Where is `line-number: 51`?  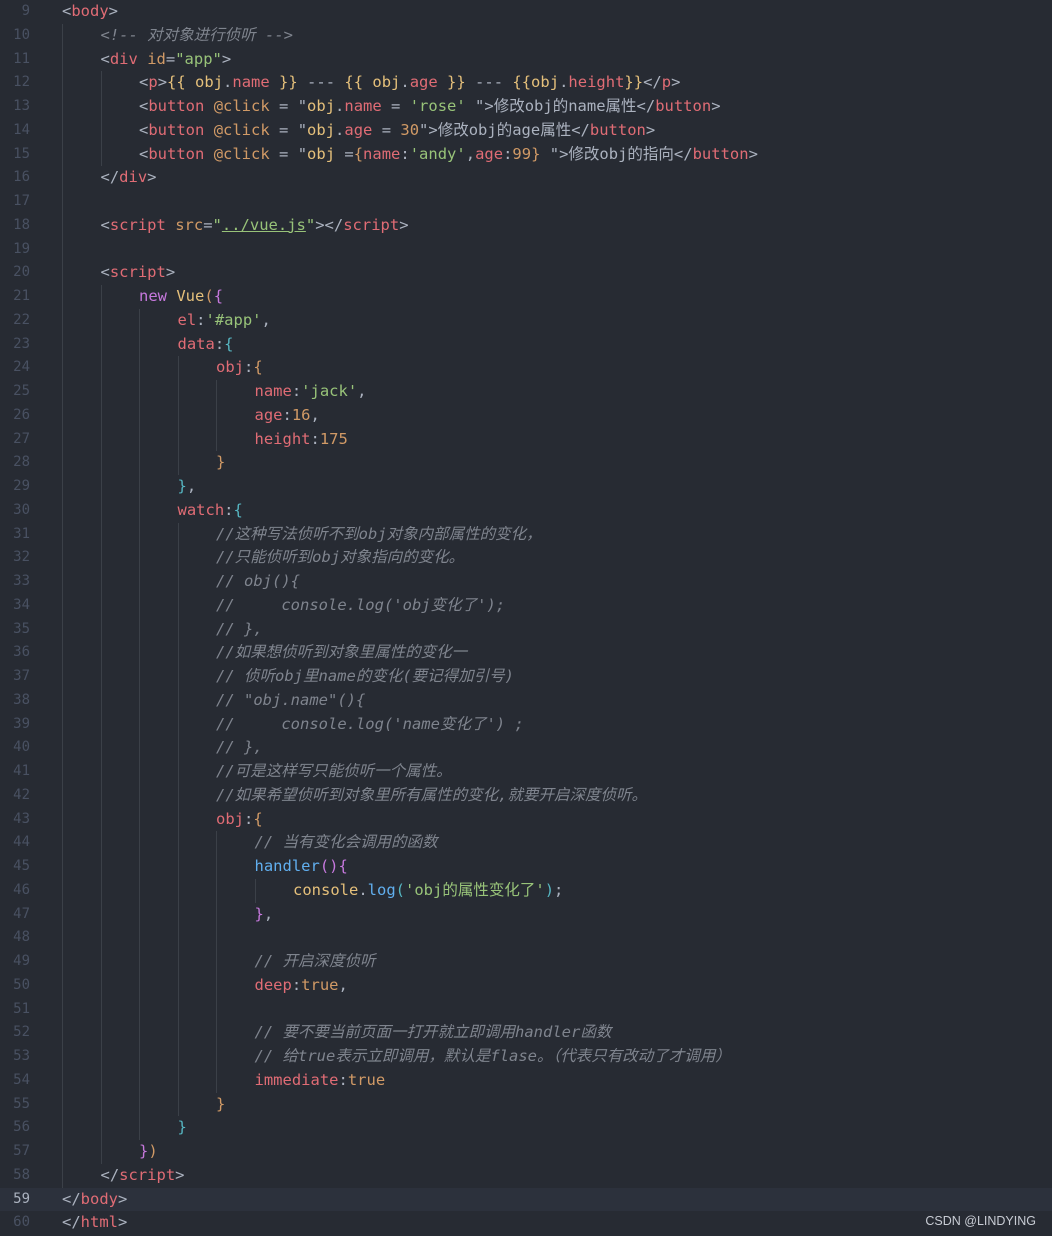
line-number: 51 is located at coordinates (21, 1008).